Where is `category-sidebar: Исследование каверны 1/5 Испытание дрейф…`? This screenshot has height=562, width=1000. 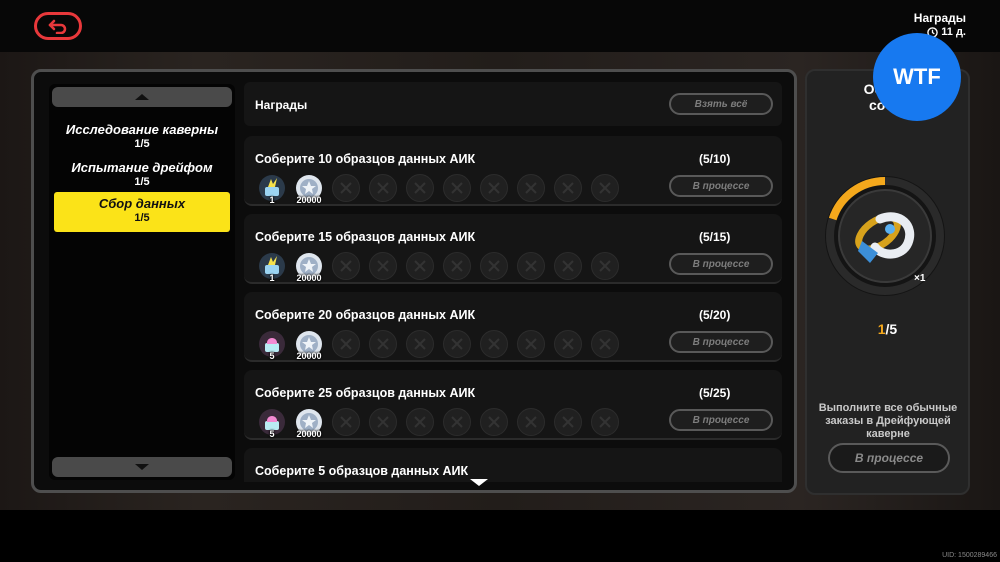
category-sidebar: Исследование каверны 1/5 Испытание дрейф… is located at coordinates (142, 282).